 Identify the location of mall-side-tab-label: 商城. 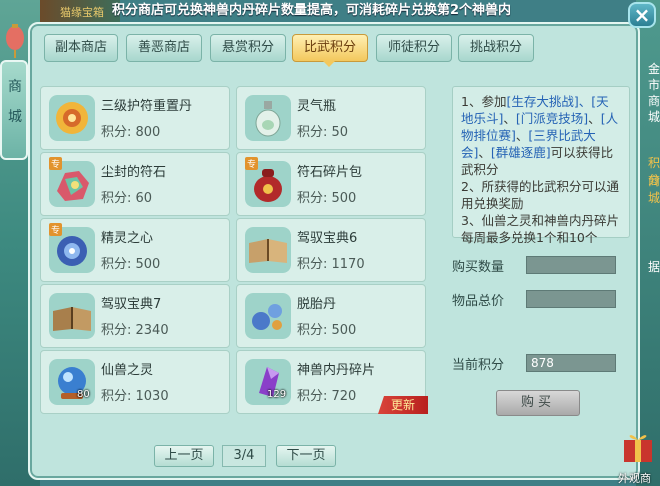
(15, 102).